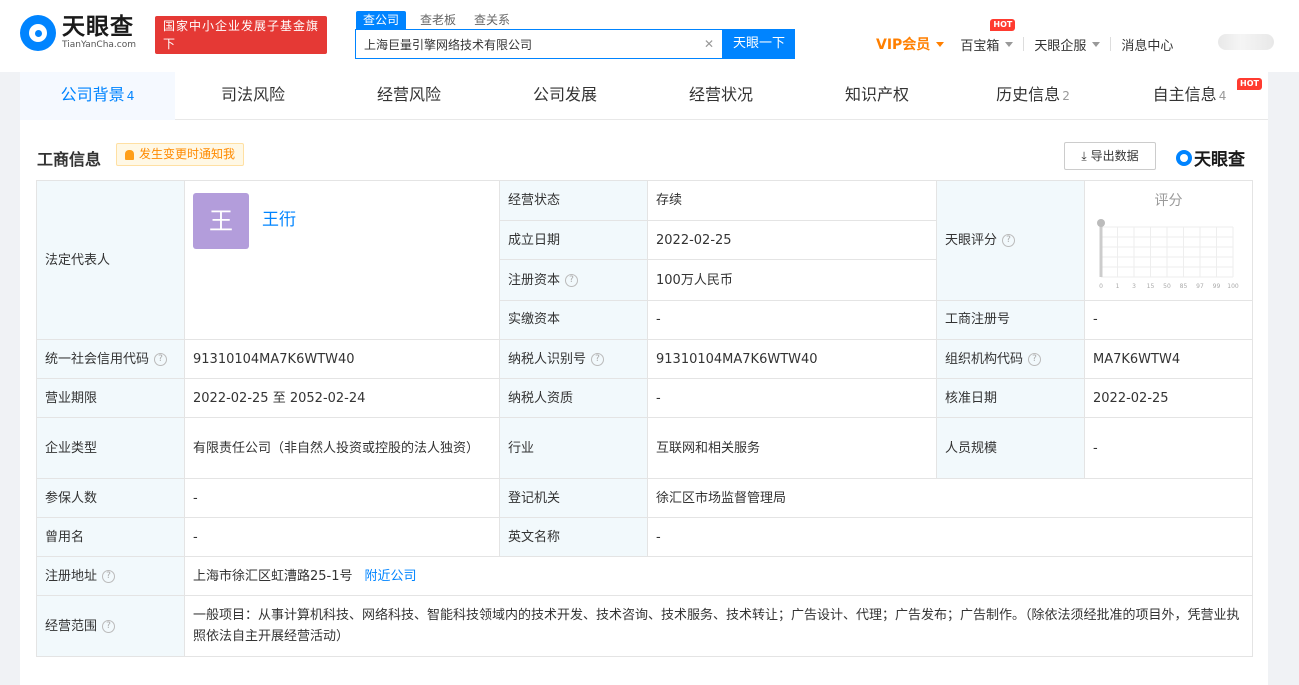 The height and width of the screenshot is (685, 1299). Describe the element at coordinates (1028, 94) in the screenshot. I see `tab-label: 历史信息` at that location.